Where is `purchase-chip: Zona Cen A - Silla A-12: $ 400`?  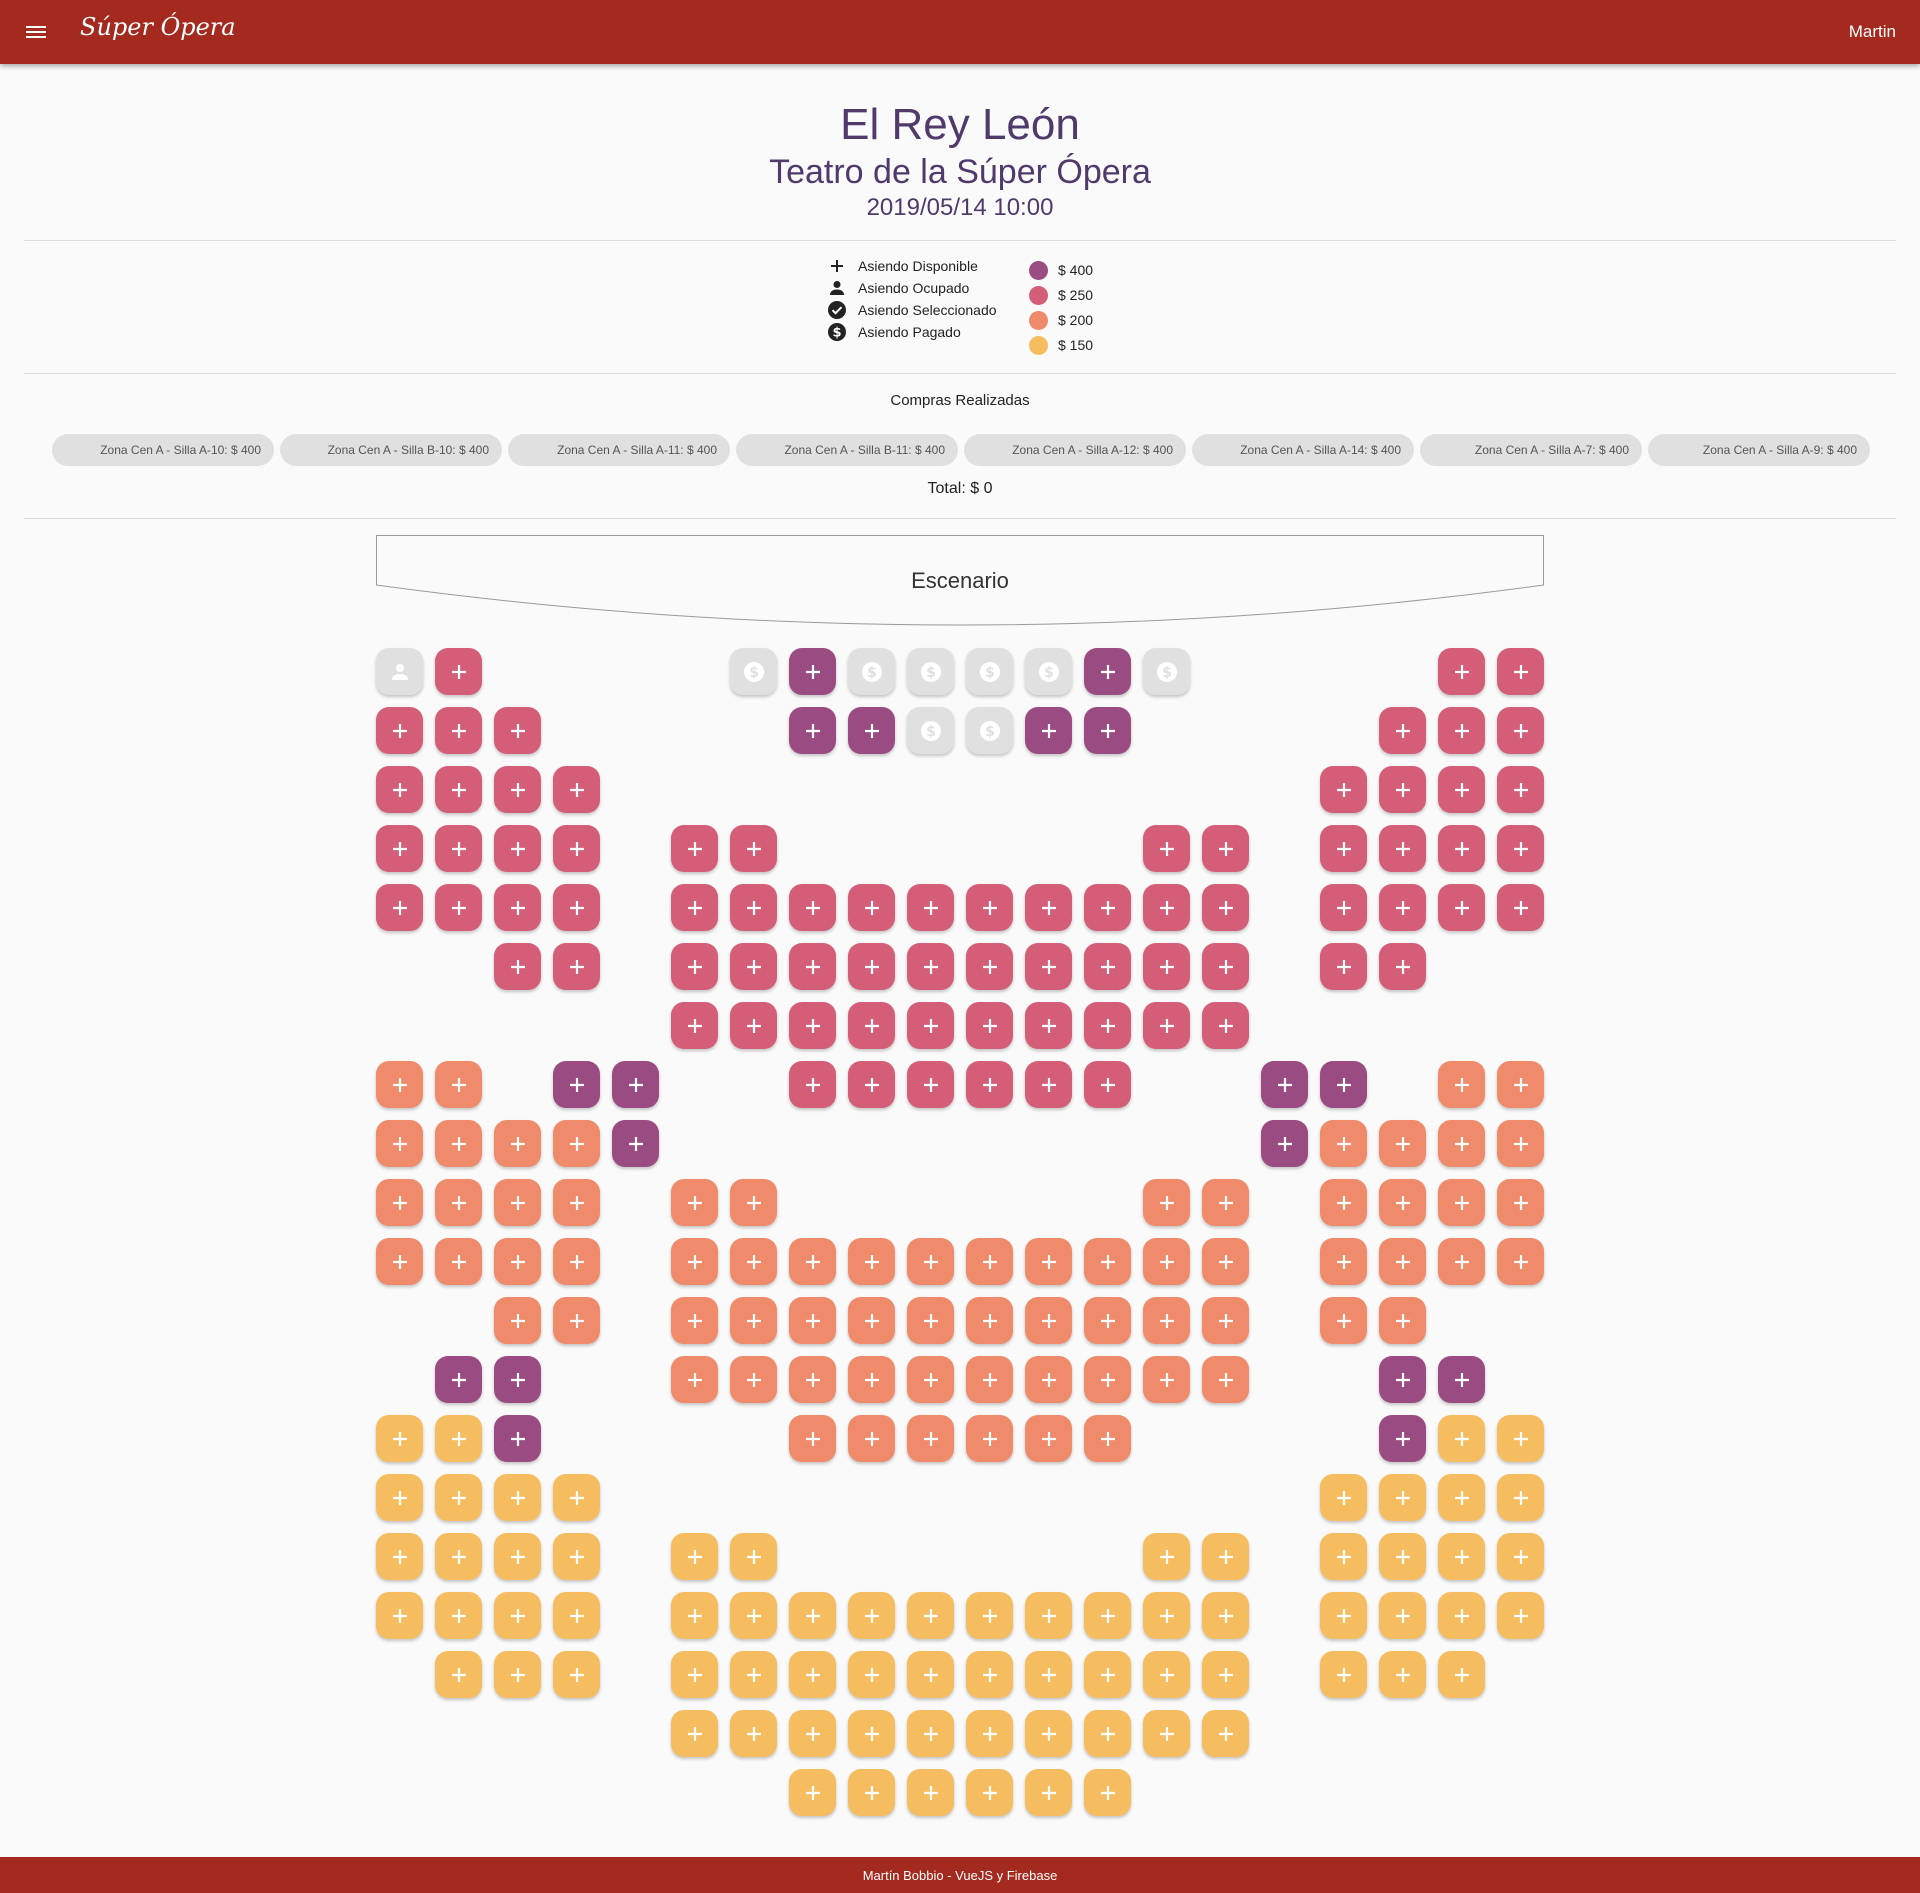
purchase-chip: Zona Cen A - Silla A-12: $ 400 is located at coordinates (1075, 450).